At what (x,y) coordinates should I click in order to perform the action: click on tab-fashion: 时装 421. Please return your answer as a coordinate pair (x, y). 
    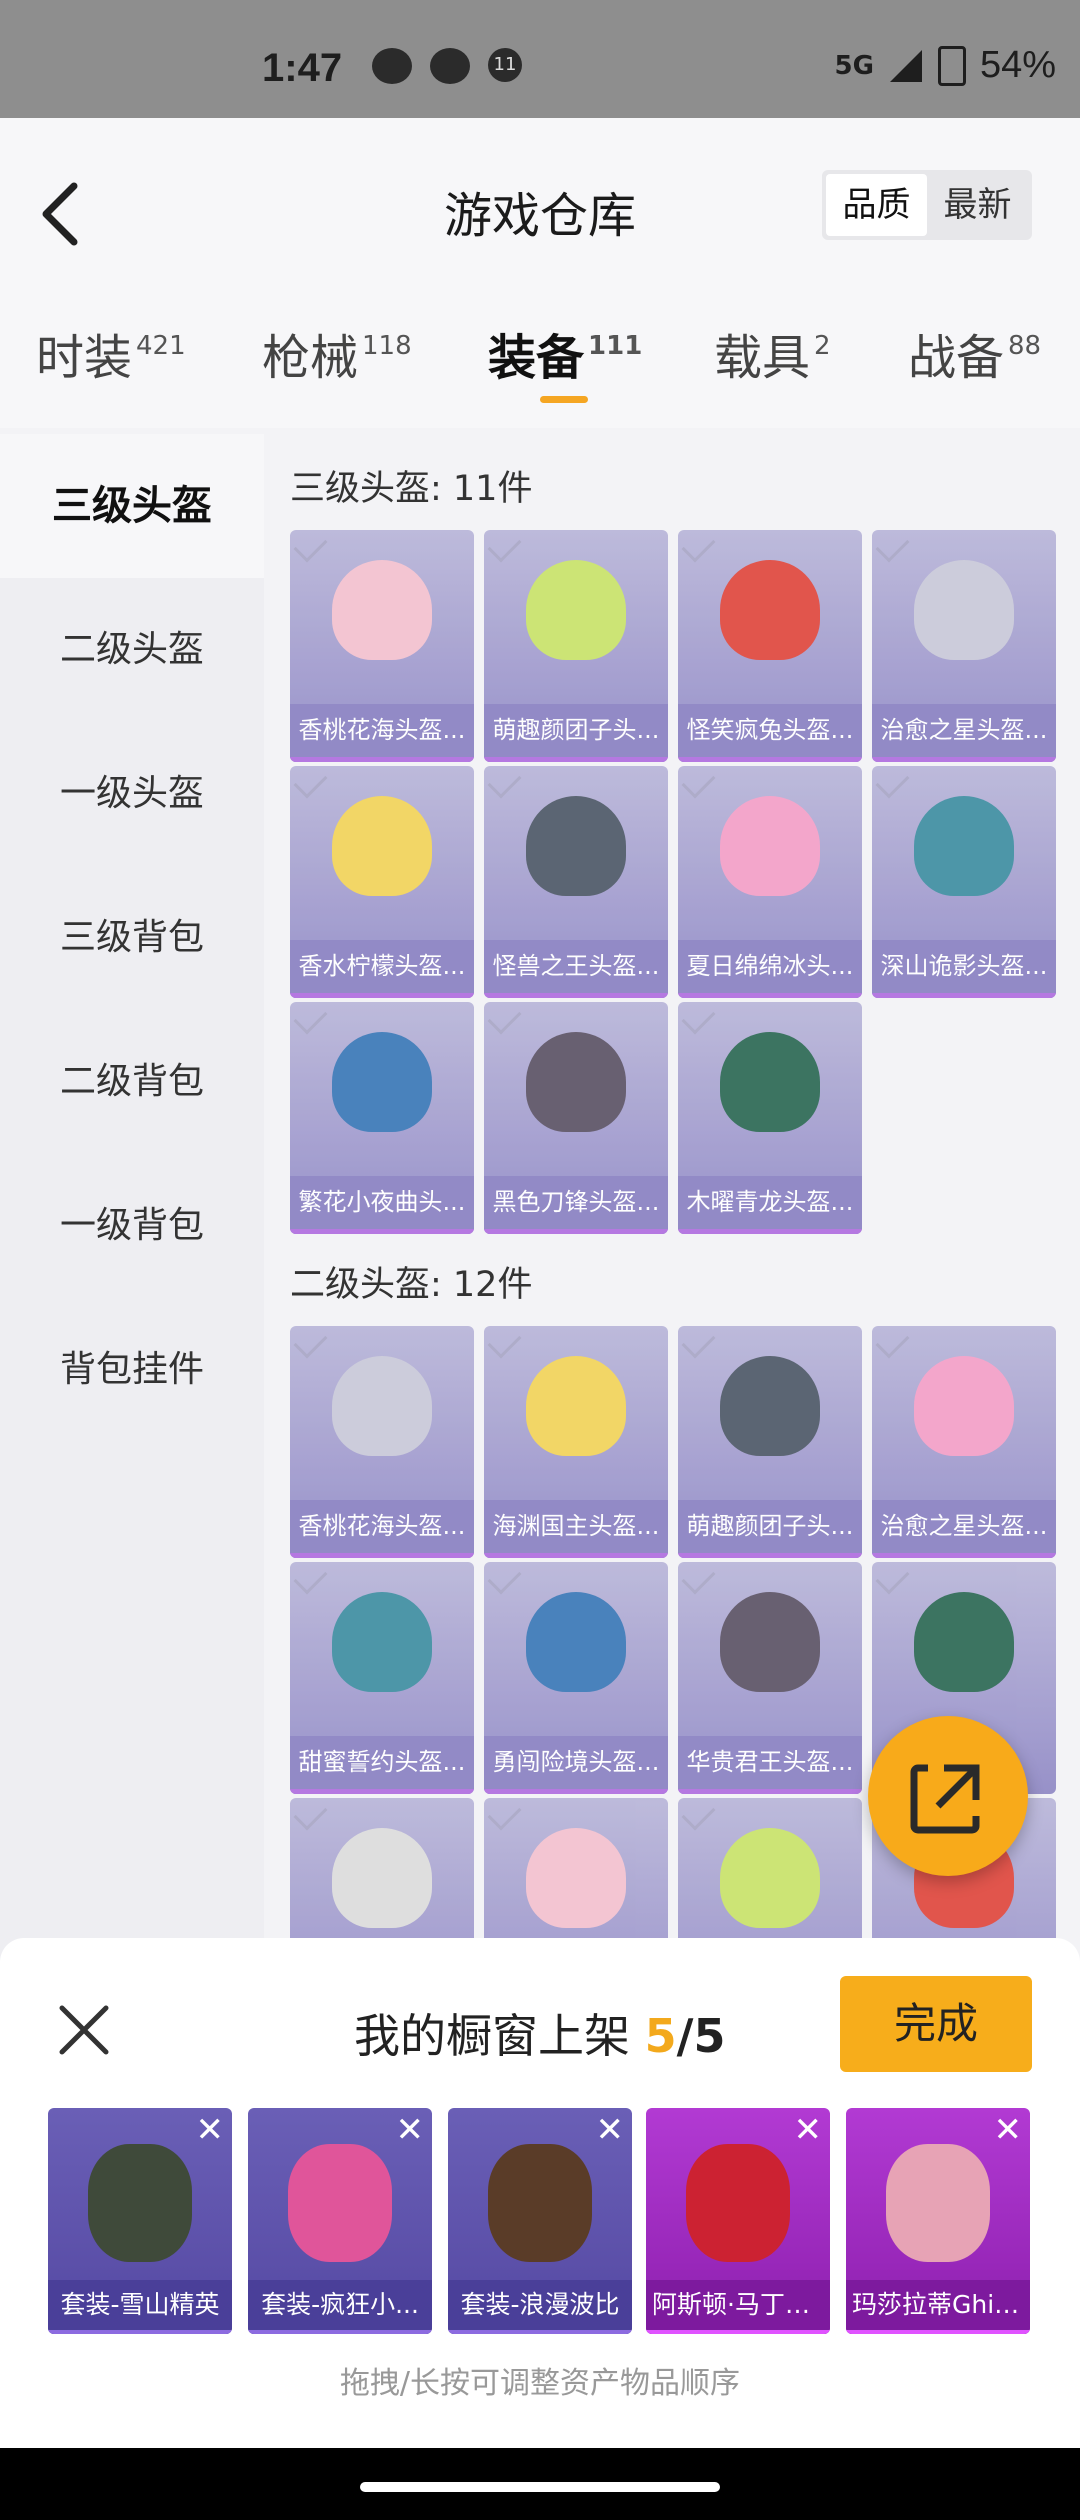
    Looking at the image, I should click on (111, 353).